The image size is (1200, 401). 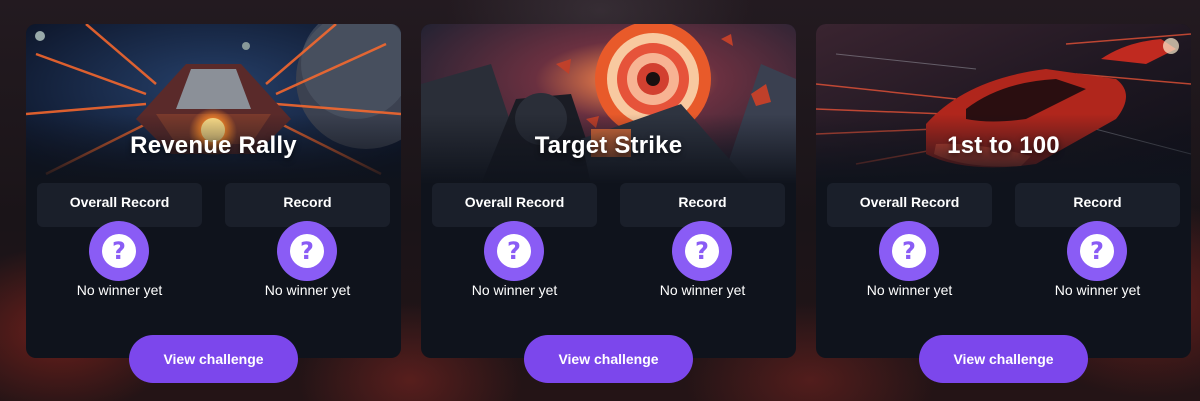 What do you see at coordinates (213, 104) in the screenshot?
I see `spaceship-hero-image` at bounding box center [213, 104].